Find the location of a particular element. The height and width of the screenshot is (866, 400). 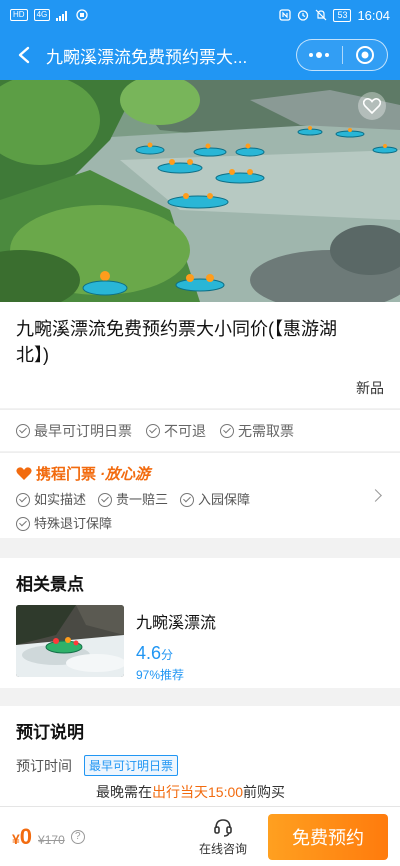

alarm-icon is located at coordinates (303, 15).